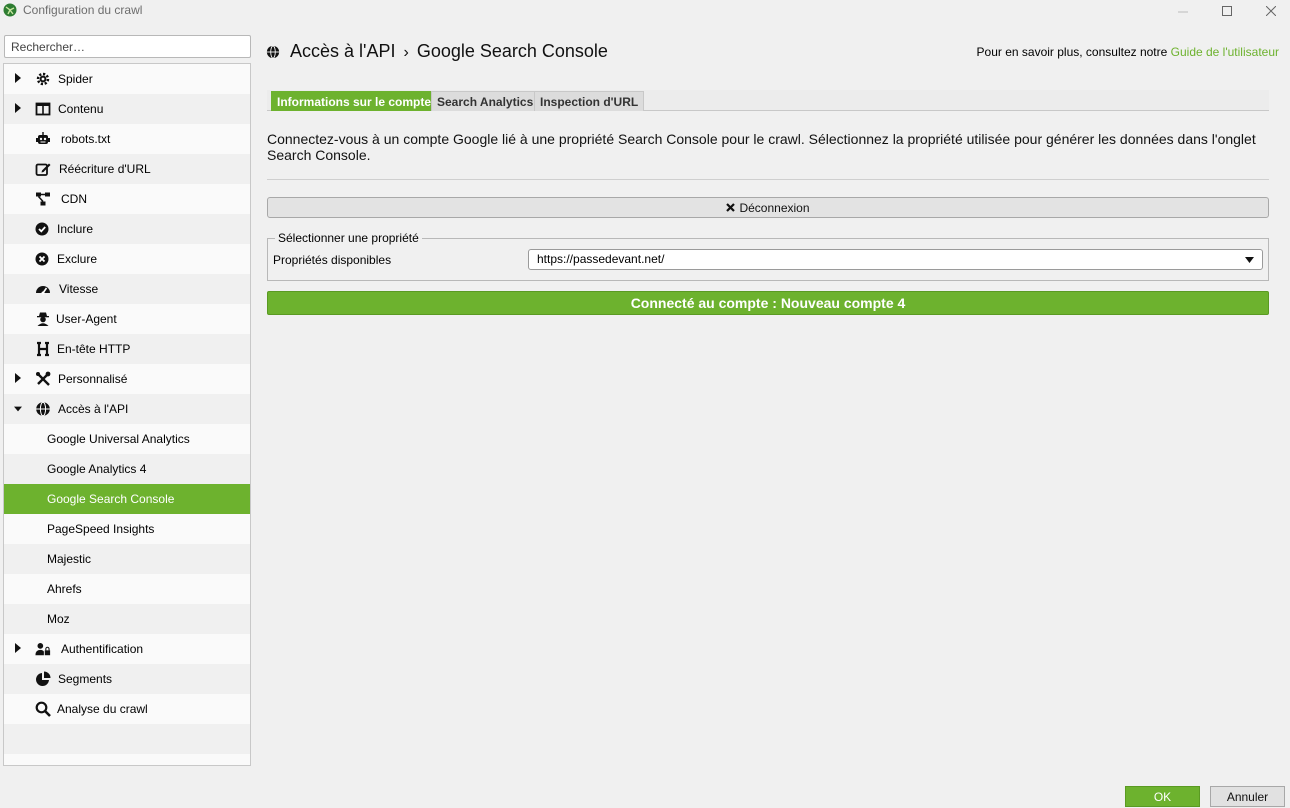 The height and width of the screenshot is (808, 1290). What do you see at coordinates (127, 589) in the screenshot?
I see `sidebar-item-ahrefs: Ahrefs` at bounding box center [127, 589].